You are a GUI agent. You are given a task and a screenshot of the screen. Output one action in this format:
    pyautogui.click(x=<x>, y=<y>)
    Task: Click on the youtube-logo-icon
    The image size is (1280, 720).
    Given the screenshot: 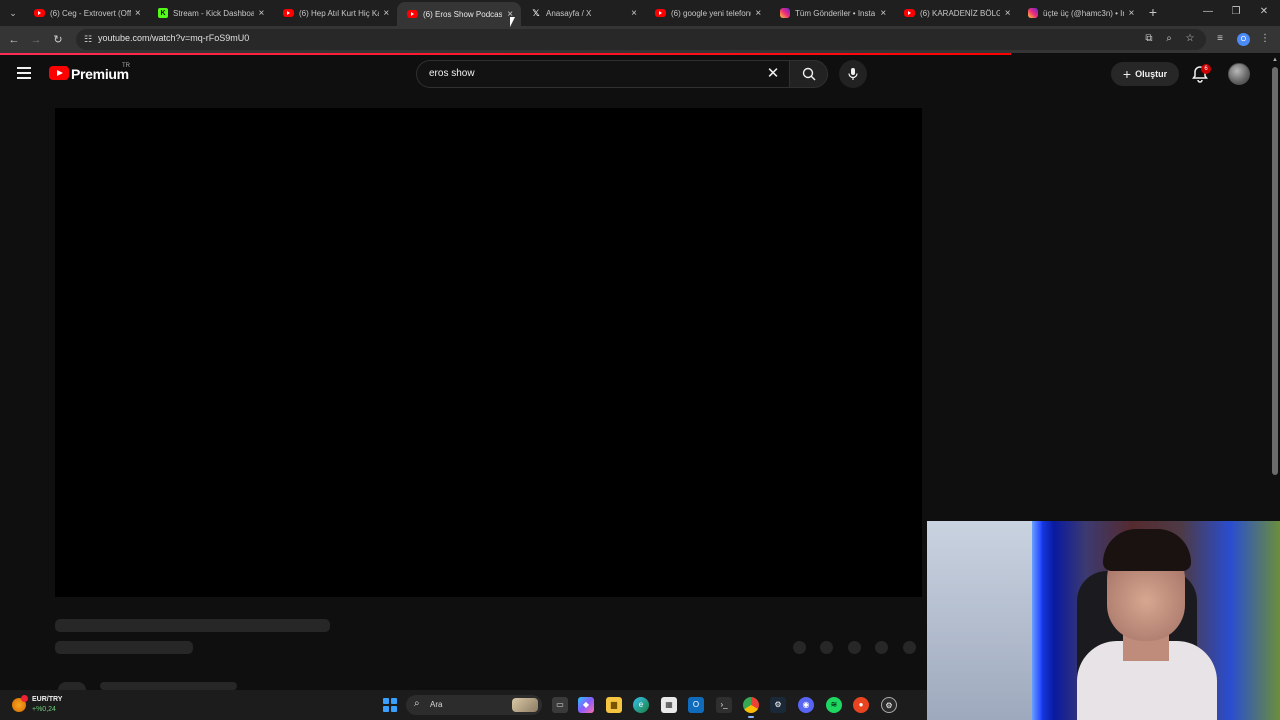 What is the action you would take?
    pyautogui.click(x=59, y=73)
    